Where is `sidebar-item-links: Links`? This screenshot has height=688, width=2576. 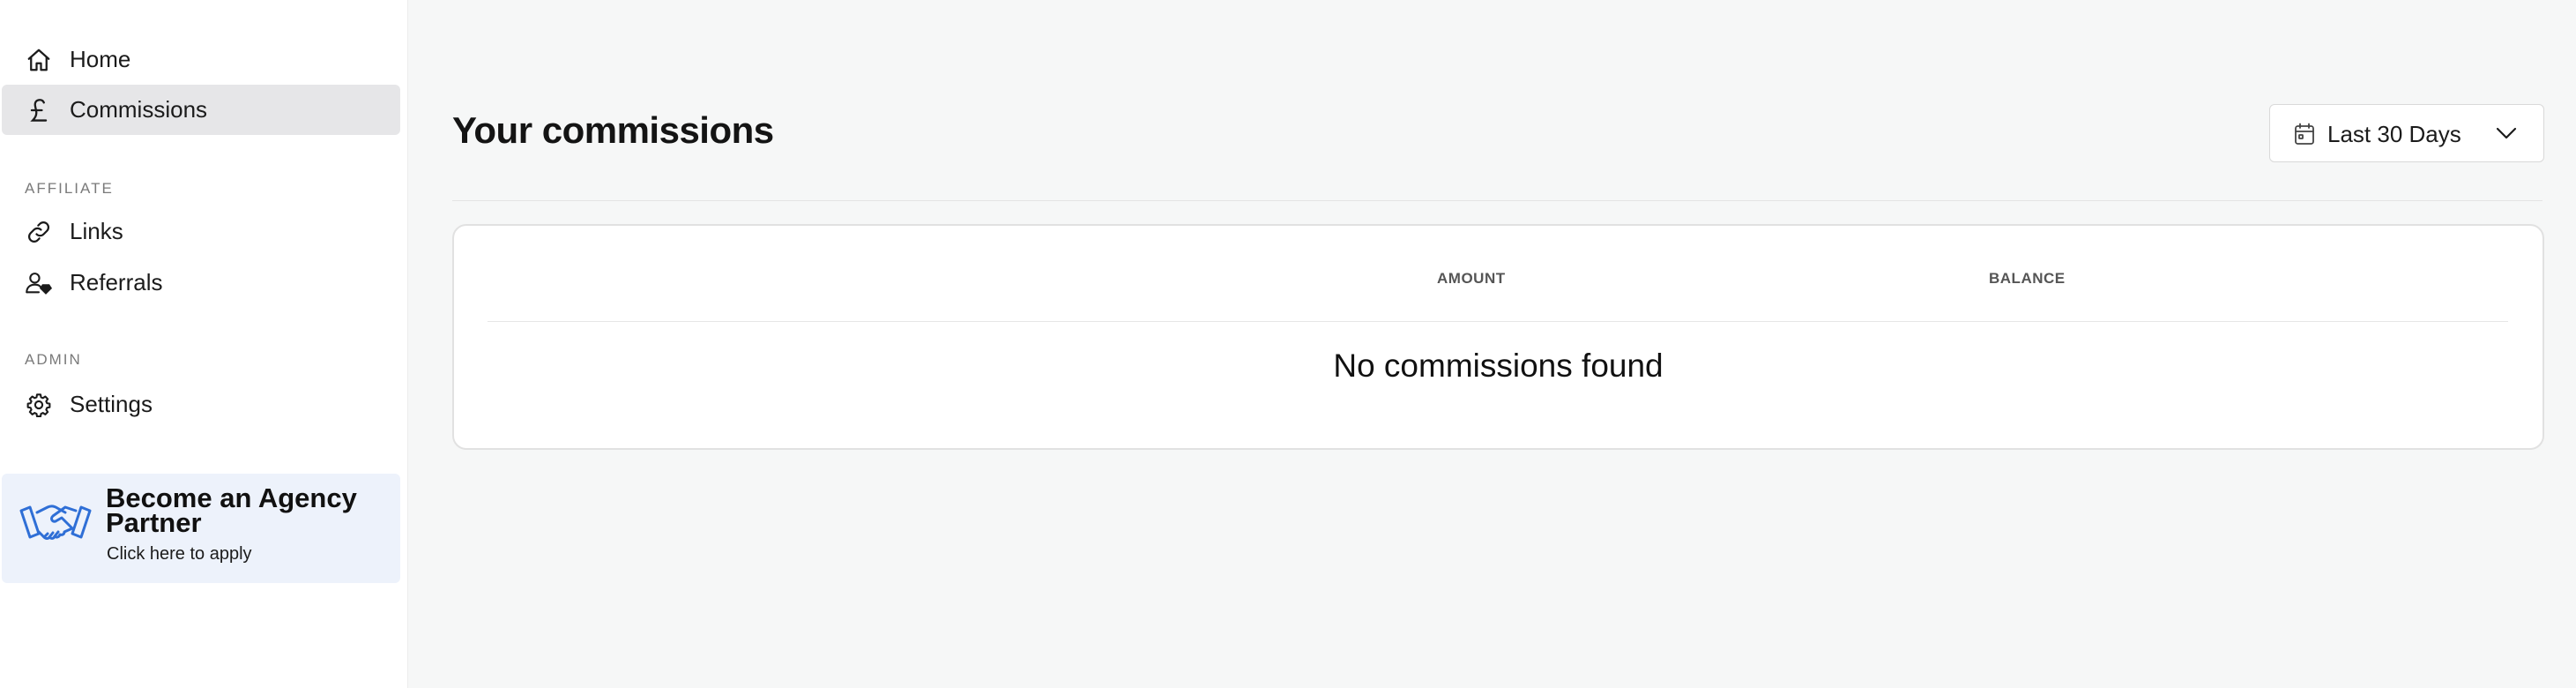
sidebar-item-links: Links is located at coordinates (201, 231).